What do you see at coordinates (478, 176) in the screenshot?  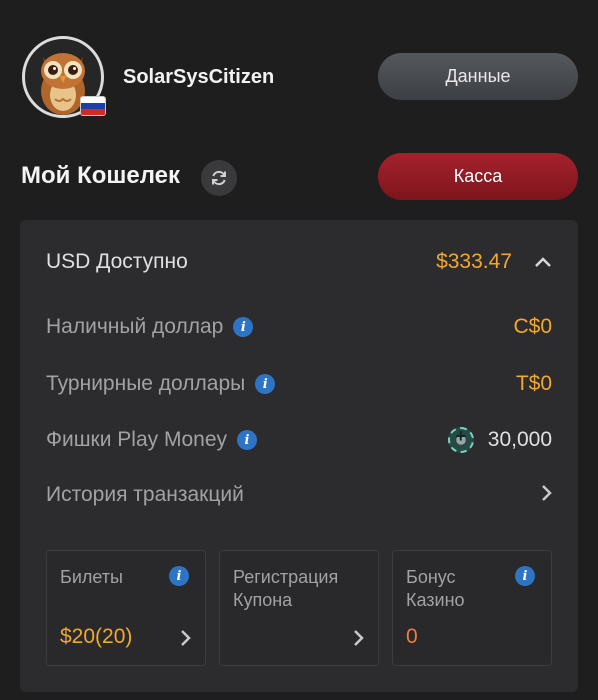 I see `cashier-button: Касса` at bounding box center [478, 176].